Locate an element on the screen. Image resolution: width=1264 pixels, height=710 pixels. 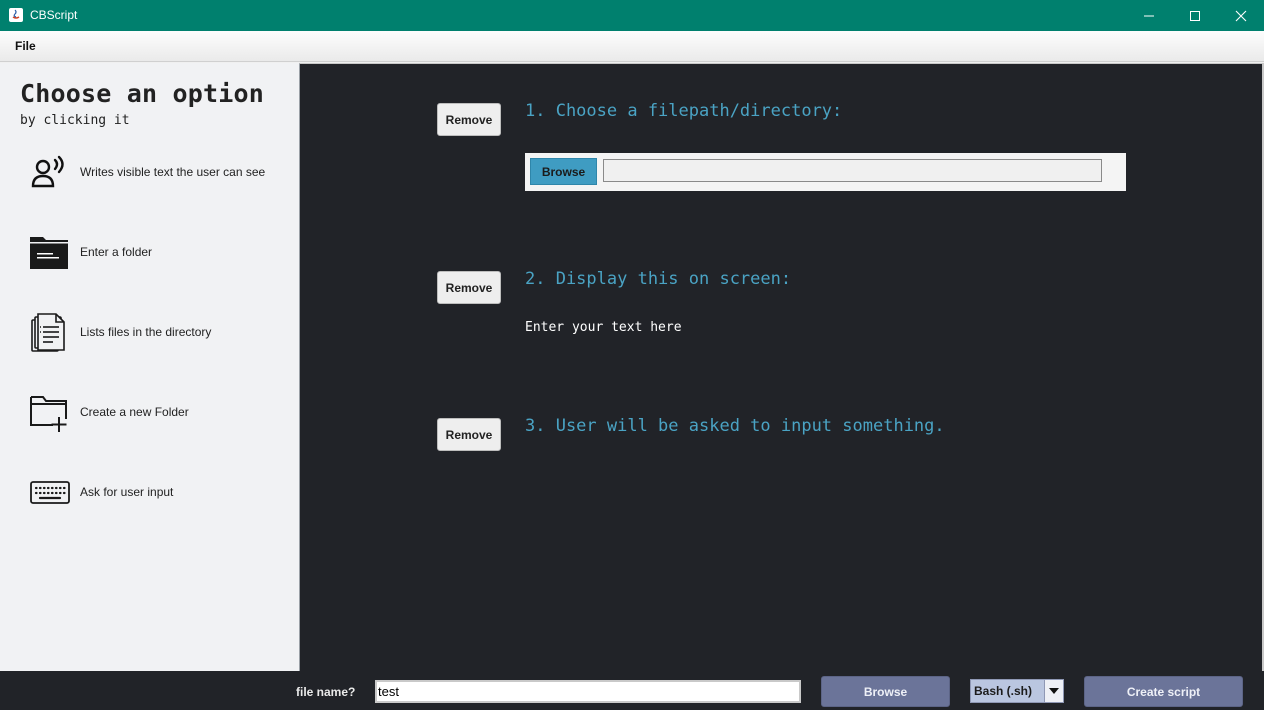
menu-file: File is located at coordinates (25, 46).